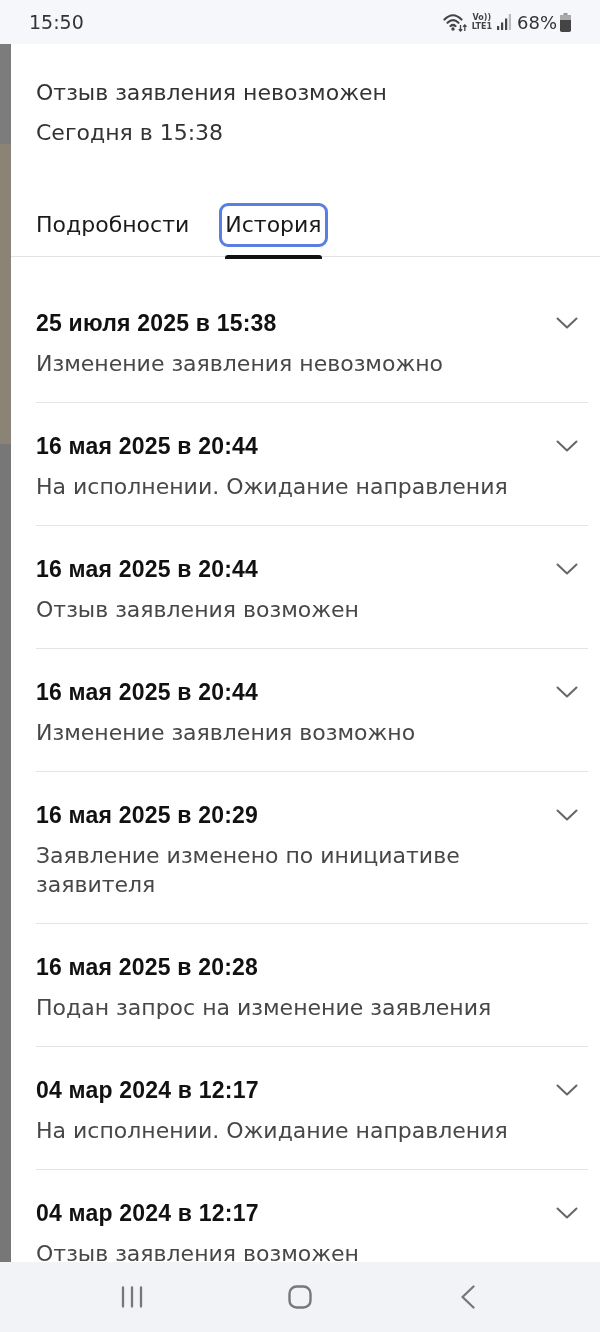 Image resolution: width=600 pixels, height=1332 pixels. I want to click on status-time: Сегодня в 15:38, so click(130, 133).